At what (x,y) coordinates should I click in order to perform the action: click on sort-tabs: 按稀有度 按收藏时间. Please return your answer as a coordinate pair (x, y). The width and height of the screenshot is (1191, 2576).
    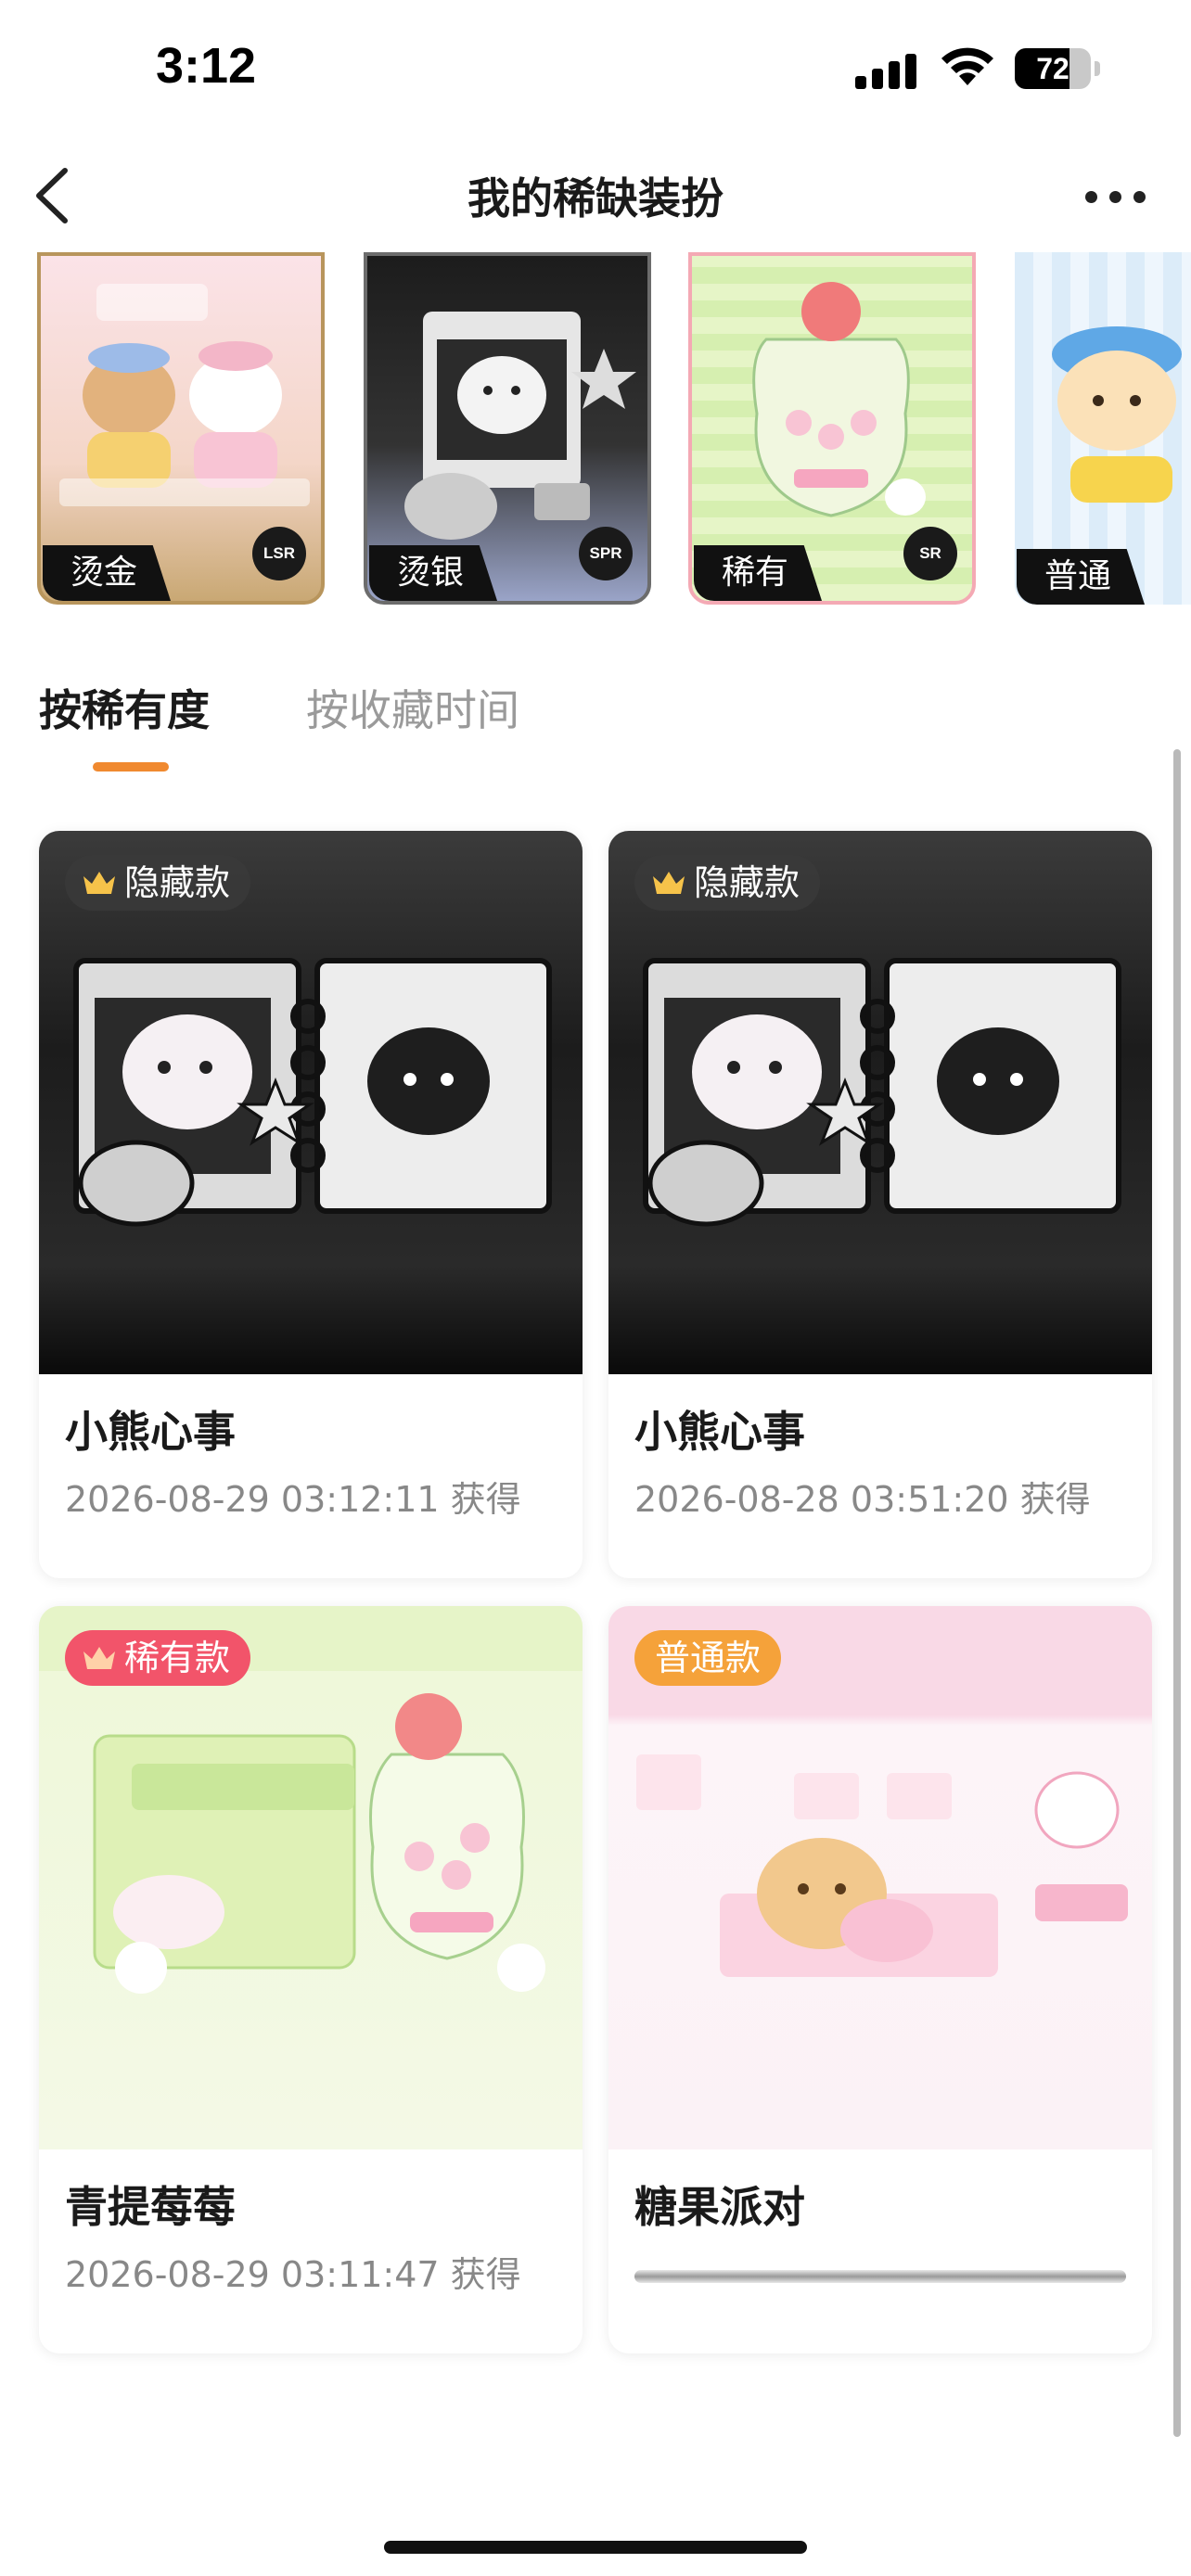
    Looking at the image, I should click on (410, 728).